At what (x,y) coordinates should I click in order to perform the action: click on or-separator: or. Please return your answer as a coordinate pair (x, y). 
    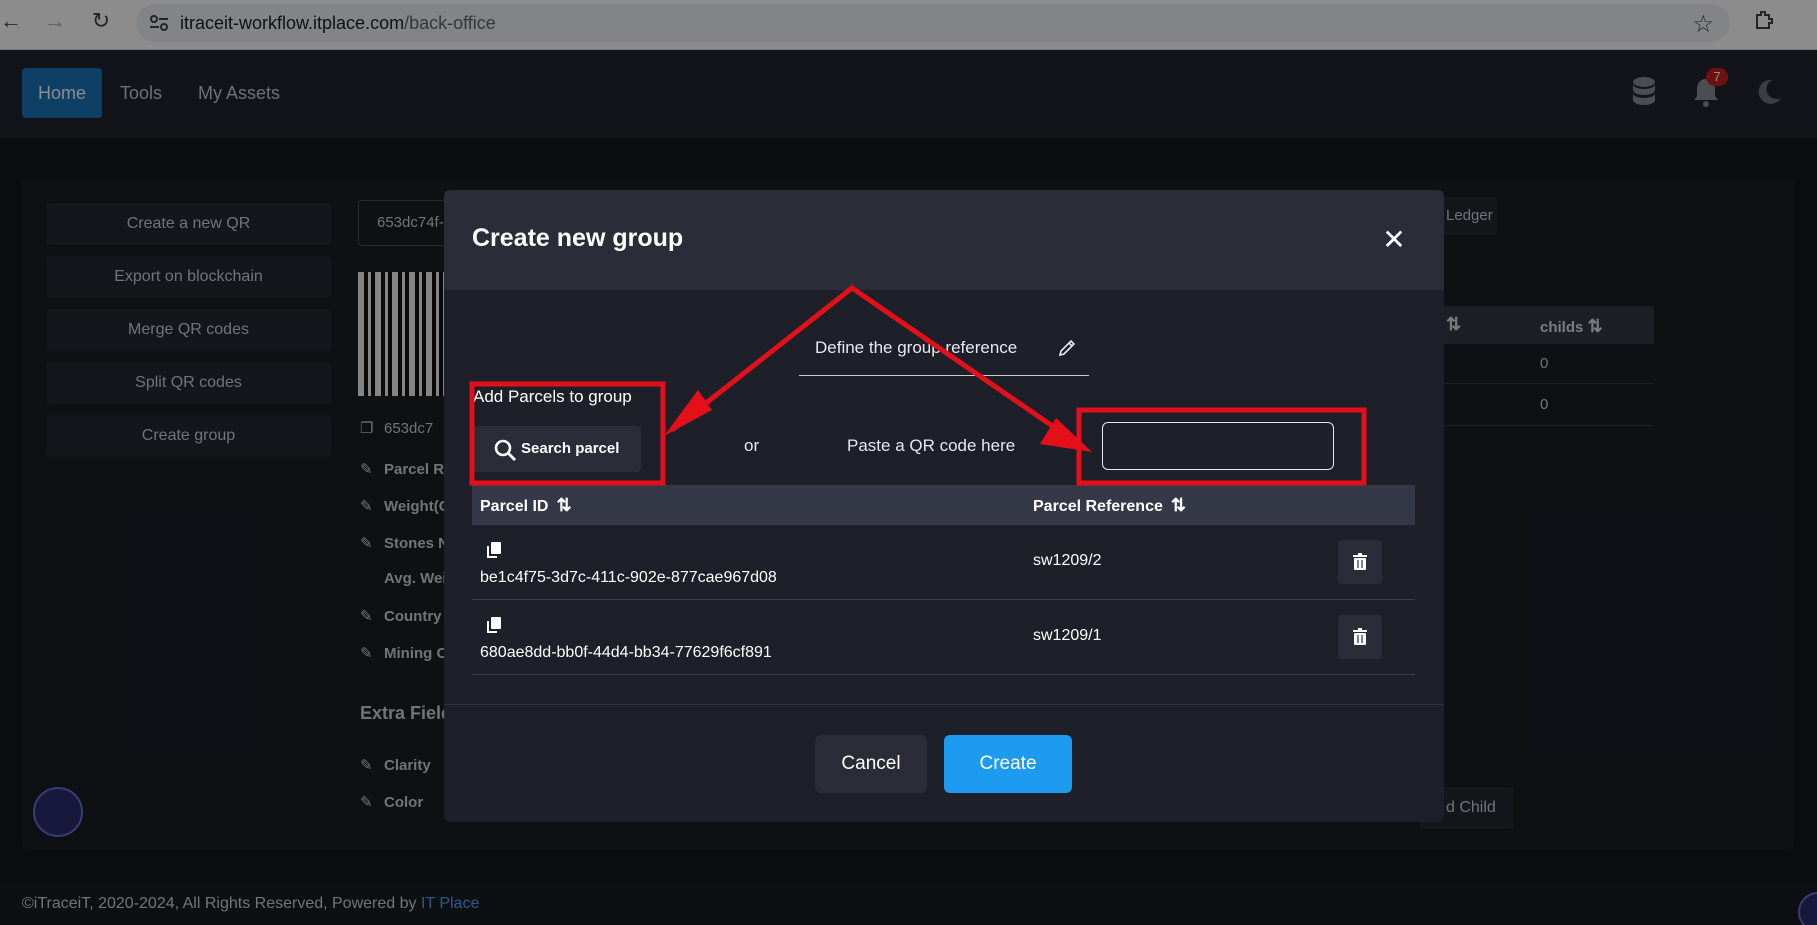
    Looking at the image, I should click on (752, 445).